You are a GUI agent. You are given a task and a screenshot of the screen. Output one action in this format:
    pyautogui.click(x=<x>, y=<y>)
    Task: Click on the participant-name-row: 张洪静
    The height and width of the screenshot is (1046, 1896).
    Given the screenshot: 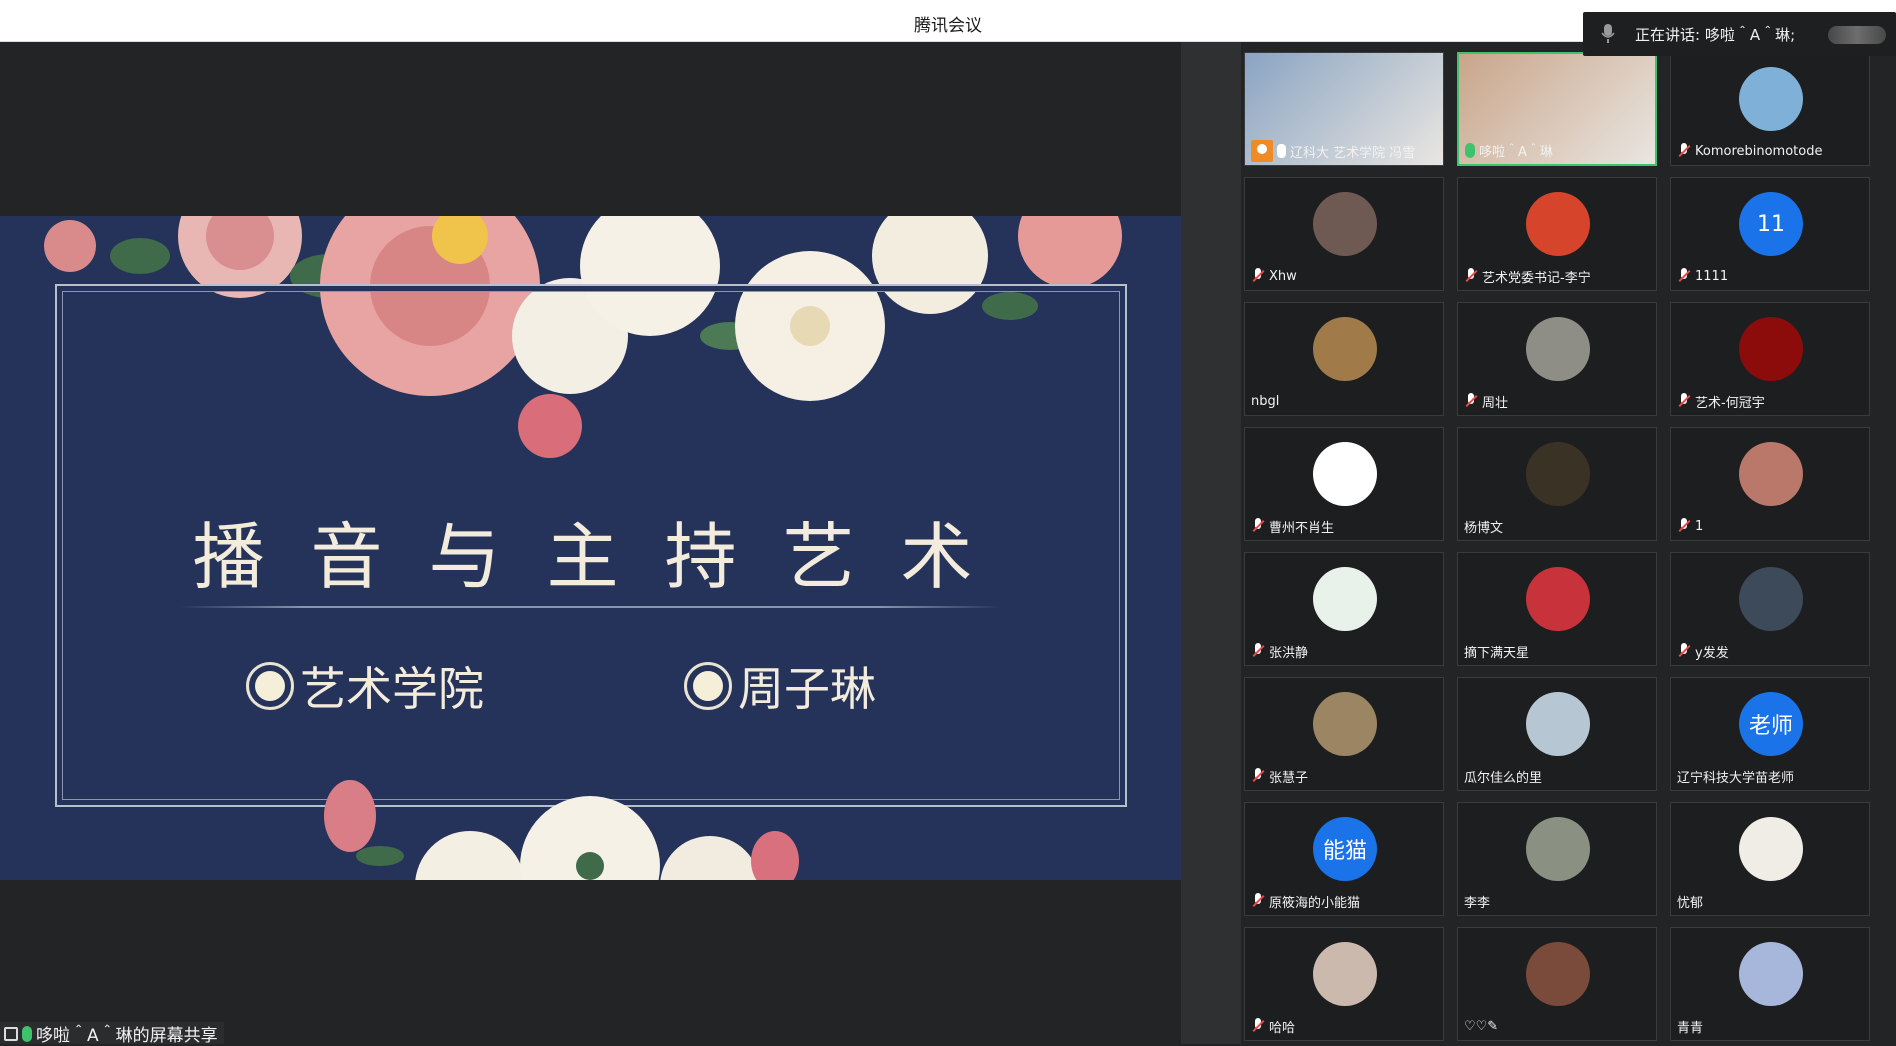 What is the action you would take?
    pyautogui.click(x=1280, y=651)
    